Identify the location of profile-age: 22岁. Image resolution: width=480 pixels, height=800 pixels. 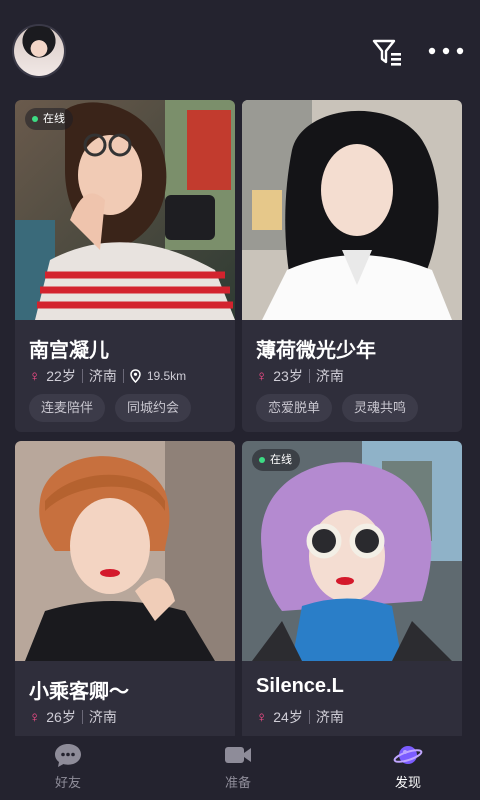
(61, 376).